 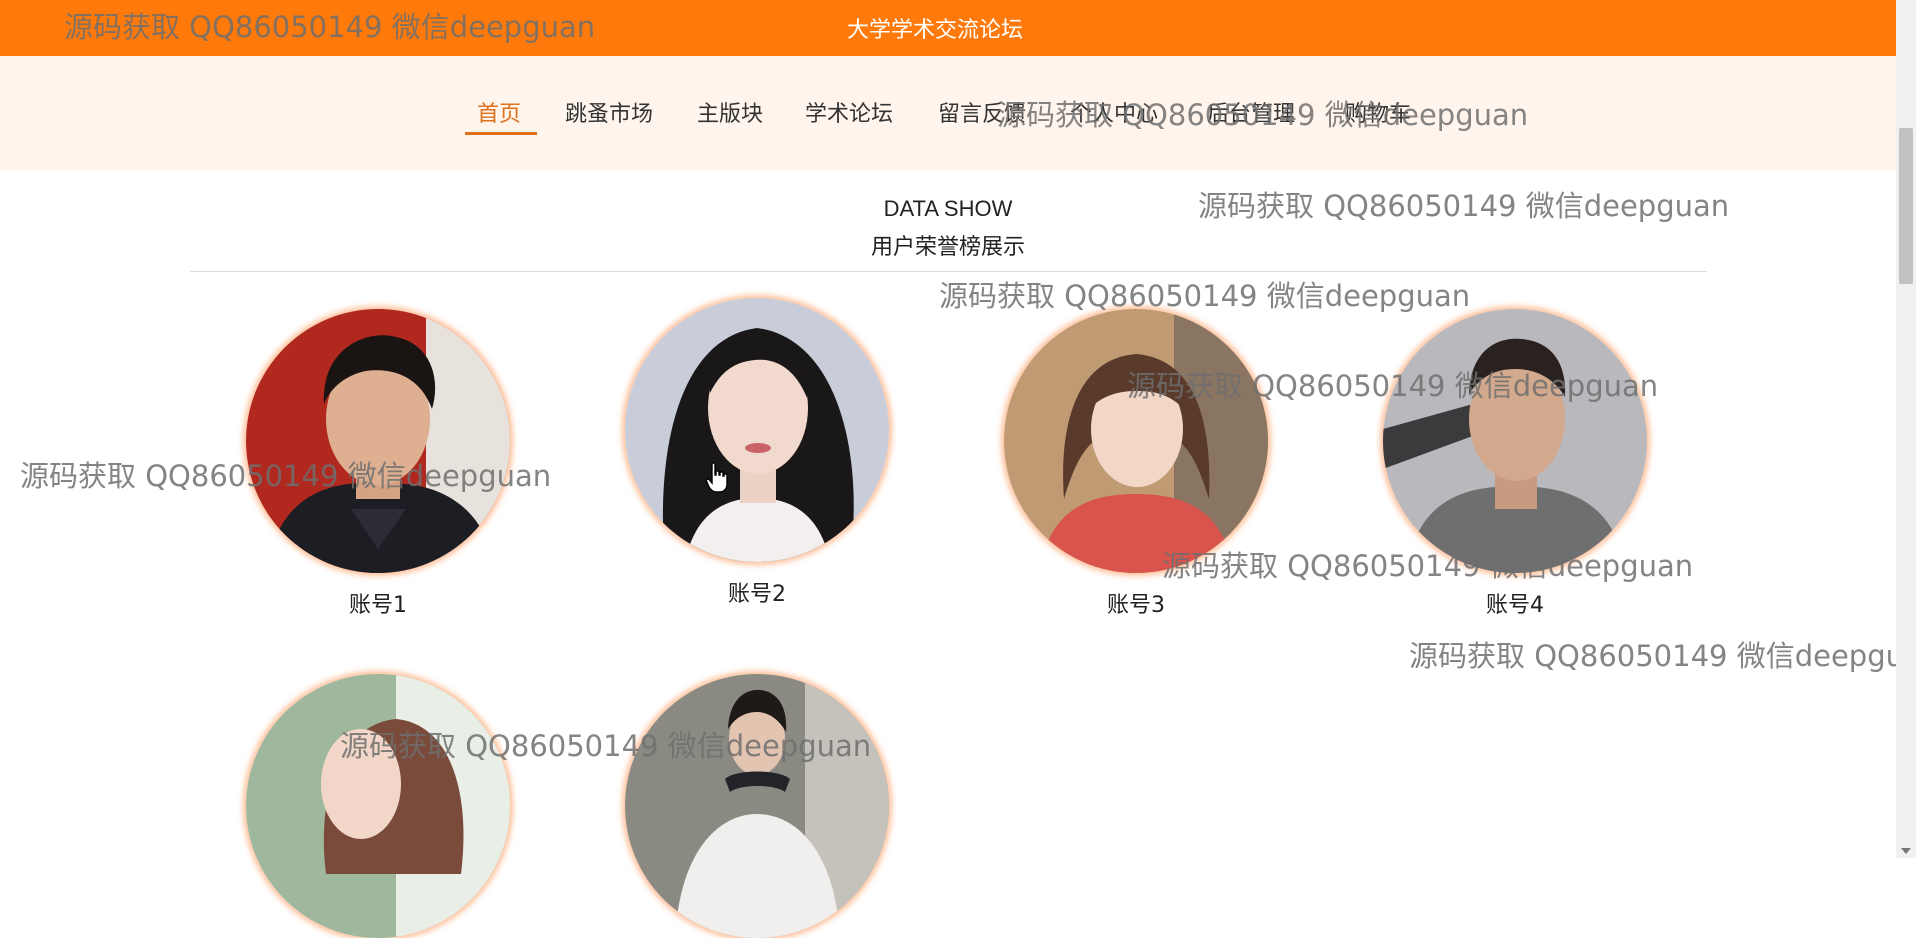 I want to click on nav-item-feedback: 留言反馈, so click(x=982, y=112).